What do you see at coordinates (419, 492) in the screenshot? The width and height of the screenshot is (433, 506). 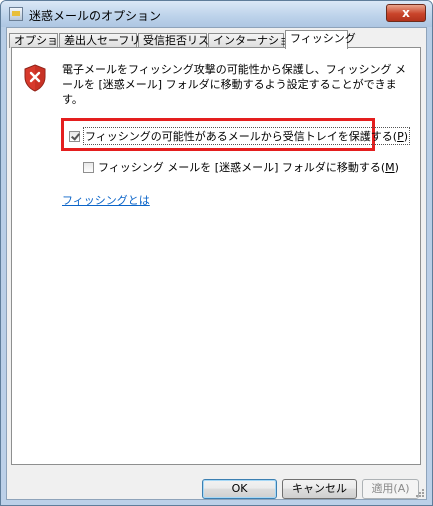 I see `resize-grip-icon` at bounding box center [419, 492].